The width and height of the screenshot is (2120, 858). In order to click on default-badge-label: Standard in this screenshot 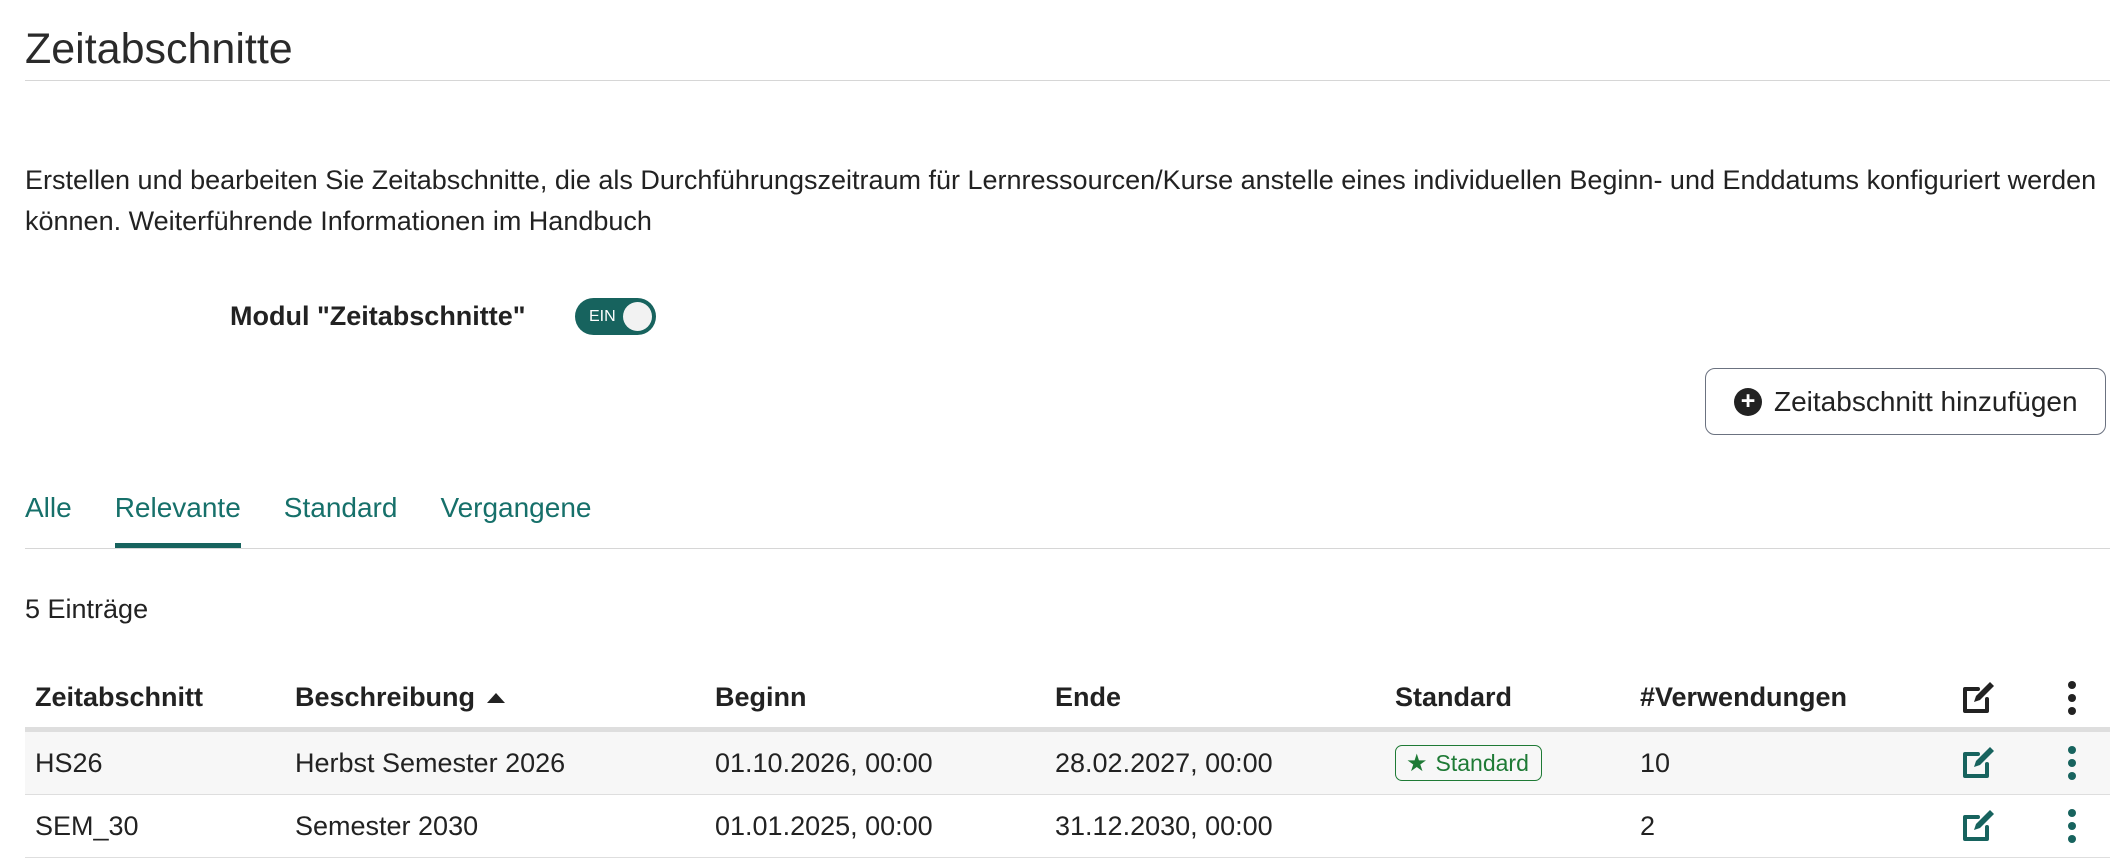, I will do `click(1482, 762)`.